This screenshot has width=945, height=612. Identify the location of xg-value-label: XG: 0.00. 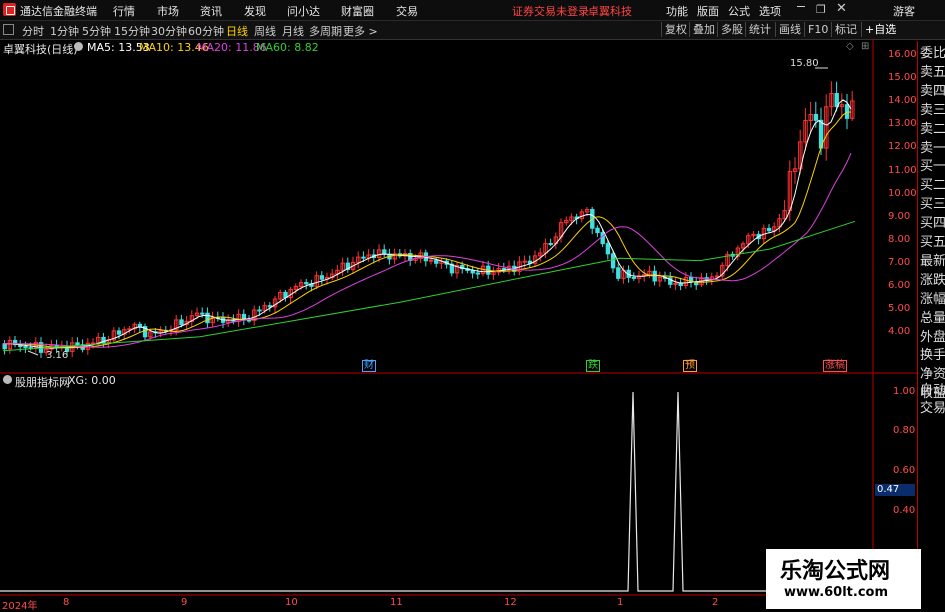
(92, 380).